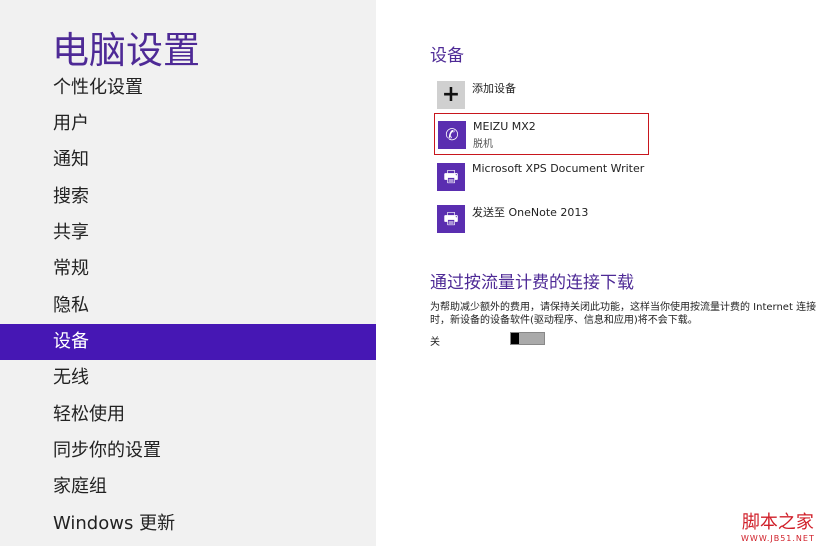 The width and height of the screenshot is (825, 546). Describe the element at coordinates (188, 233) in the screenshot. I see `nav-share: 共享` at that location.